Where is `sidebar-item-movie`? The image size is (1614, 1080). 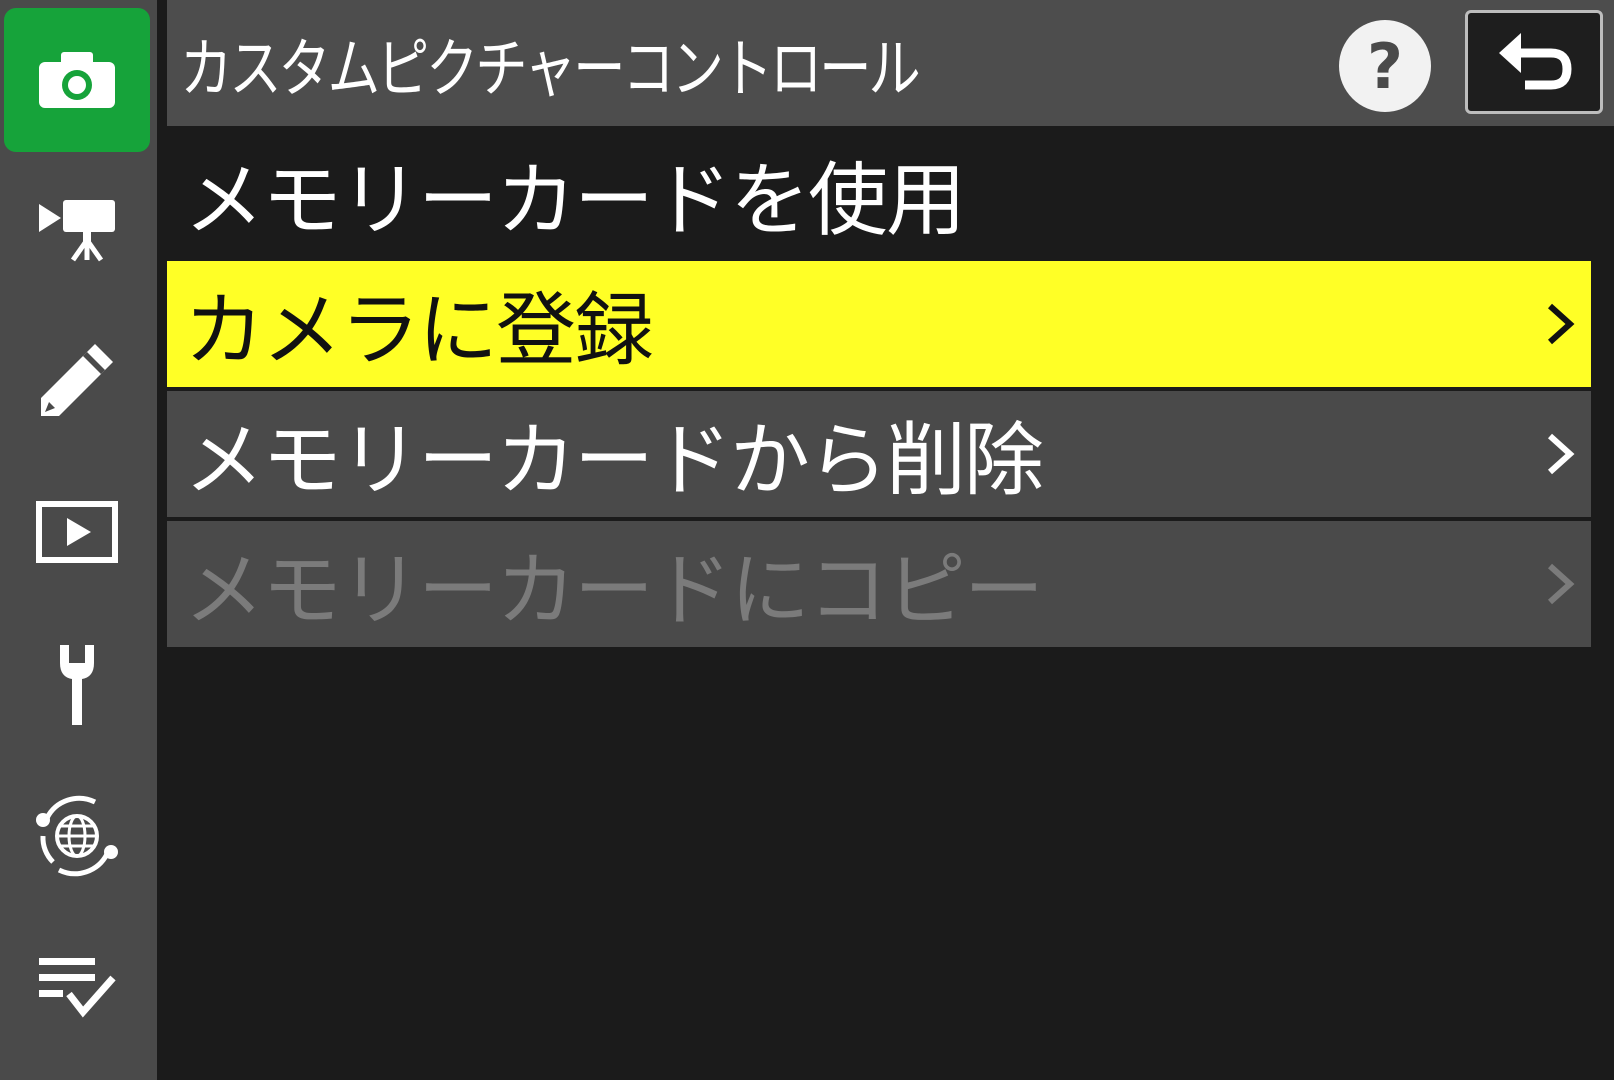
sidebar-item-movie is located at coordinates (77, 230).